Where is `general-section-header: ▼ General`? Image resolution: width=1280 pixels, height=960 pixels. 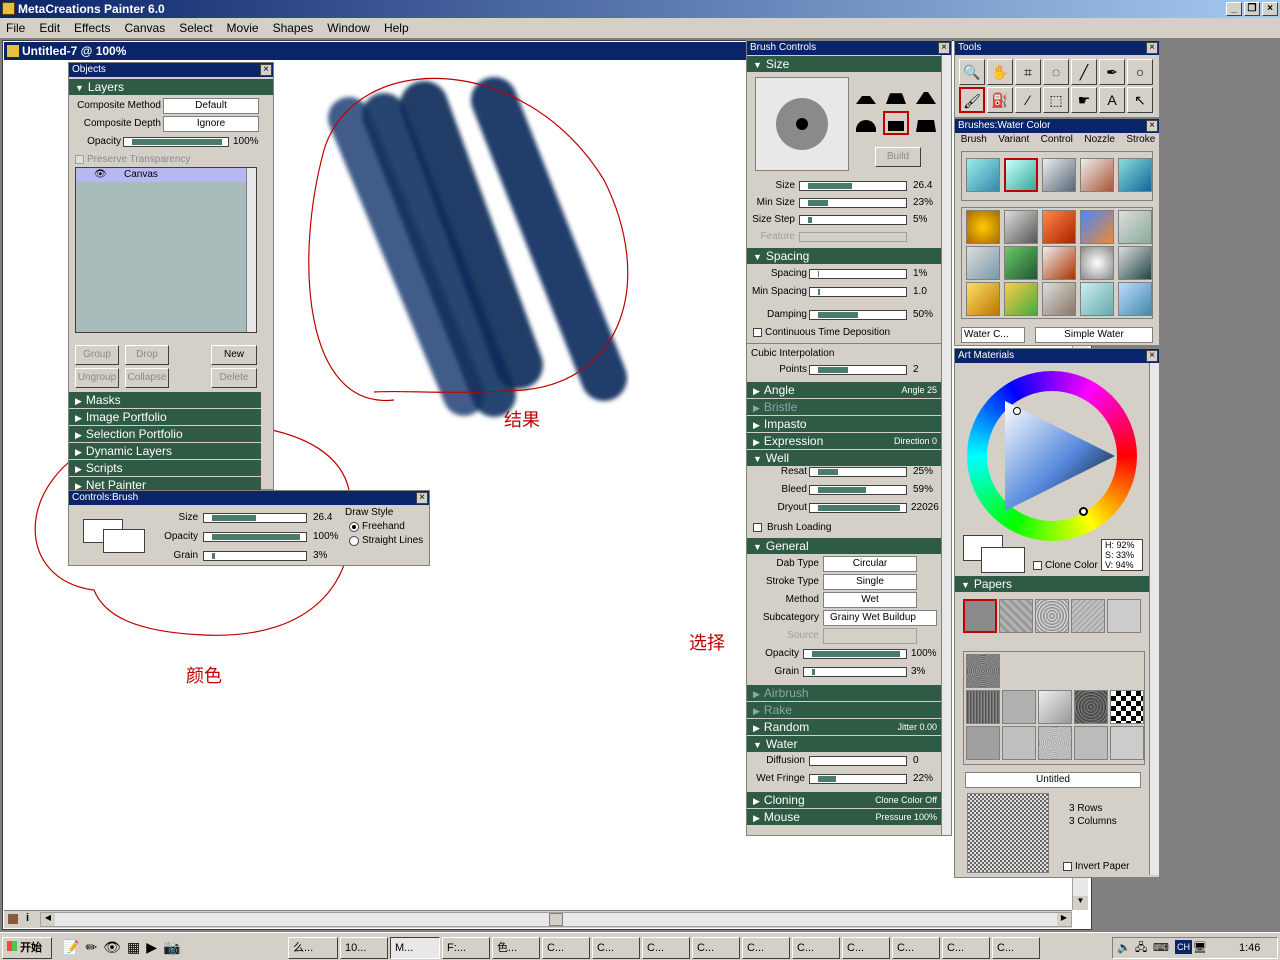
general-section-header: ▼ General is located at coordinates (844, 546).